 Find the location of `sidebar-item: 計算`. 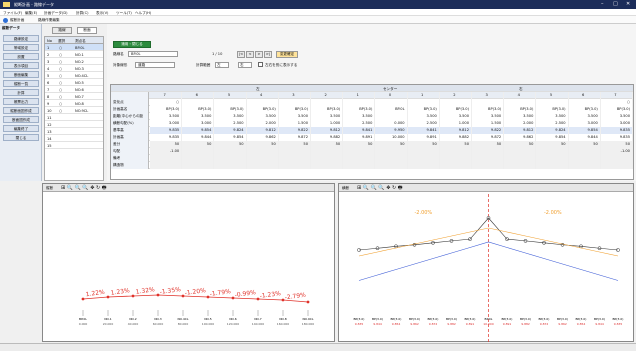

sidebar-item: 計算 is located at coordinates (21, 92).